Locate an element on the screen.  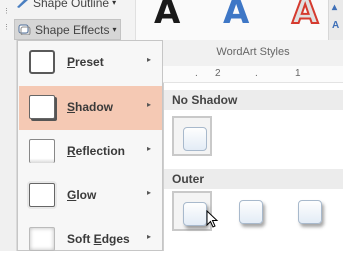
pen-icon is located at coordinates (22, 4).